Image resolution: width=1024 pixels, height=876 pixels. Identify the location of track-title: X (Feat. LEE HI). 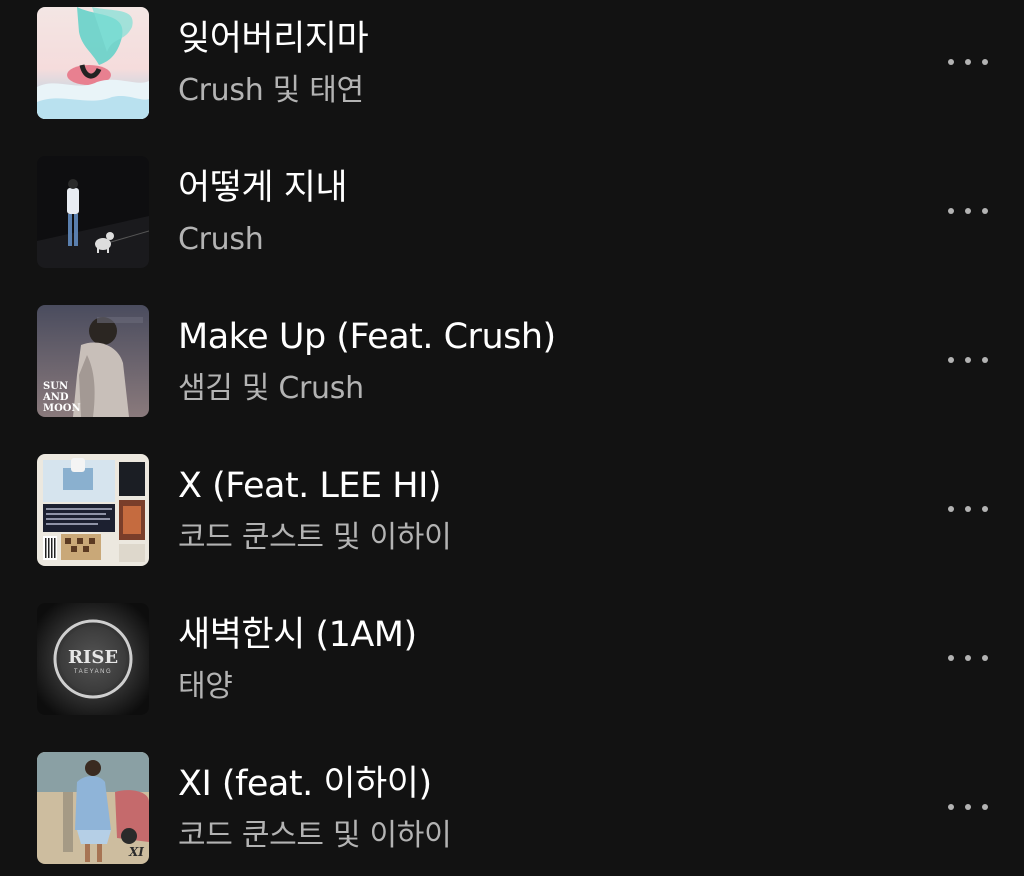
(310, 486).